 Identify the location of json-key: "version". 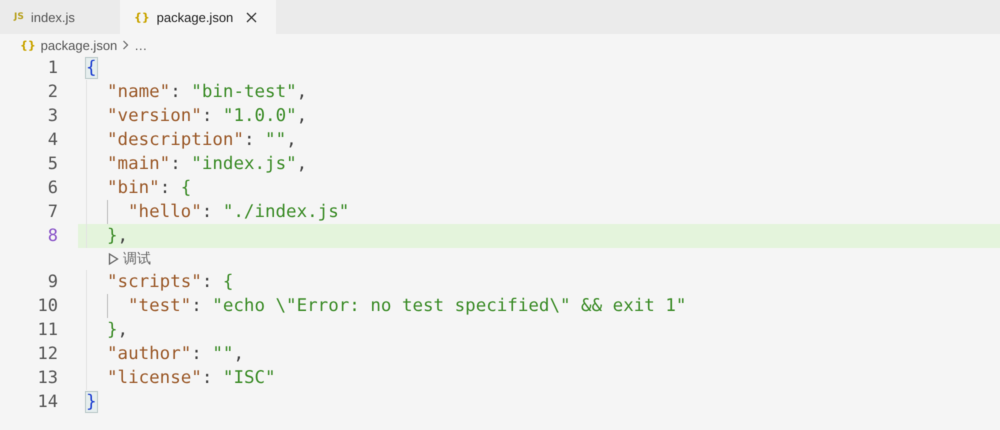
(154, 116).